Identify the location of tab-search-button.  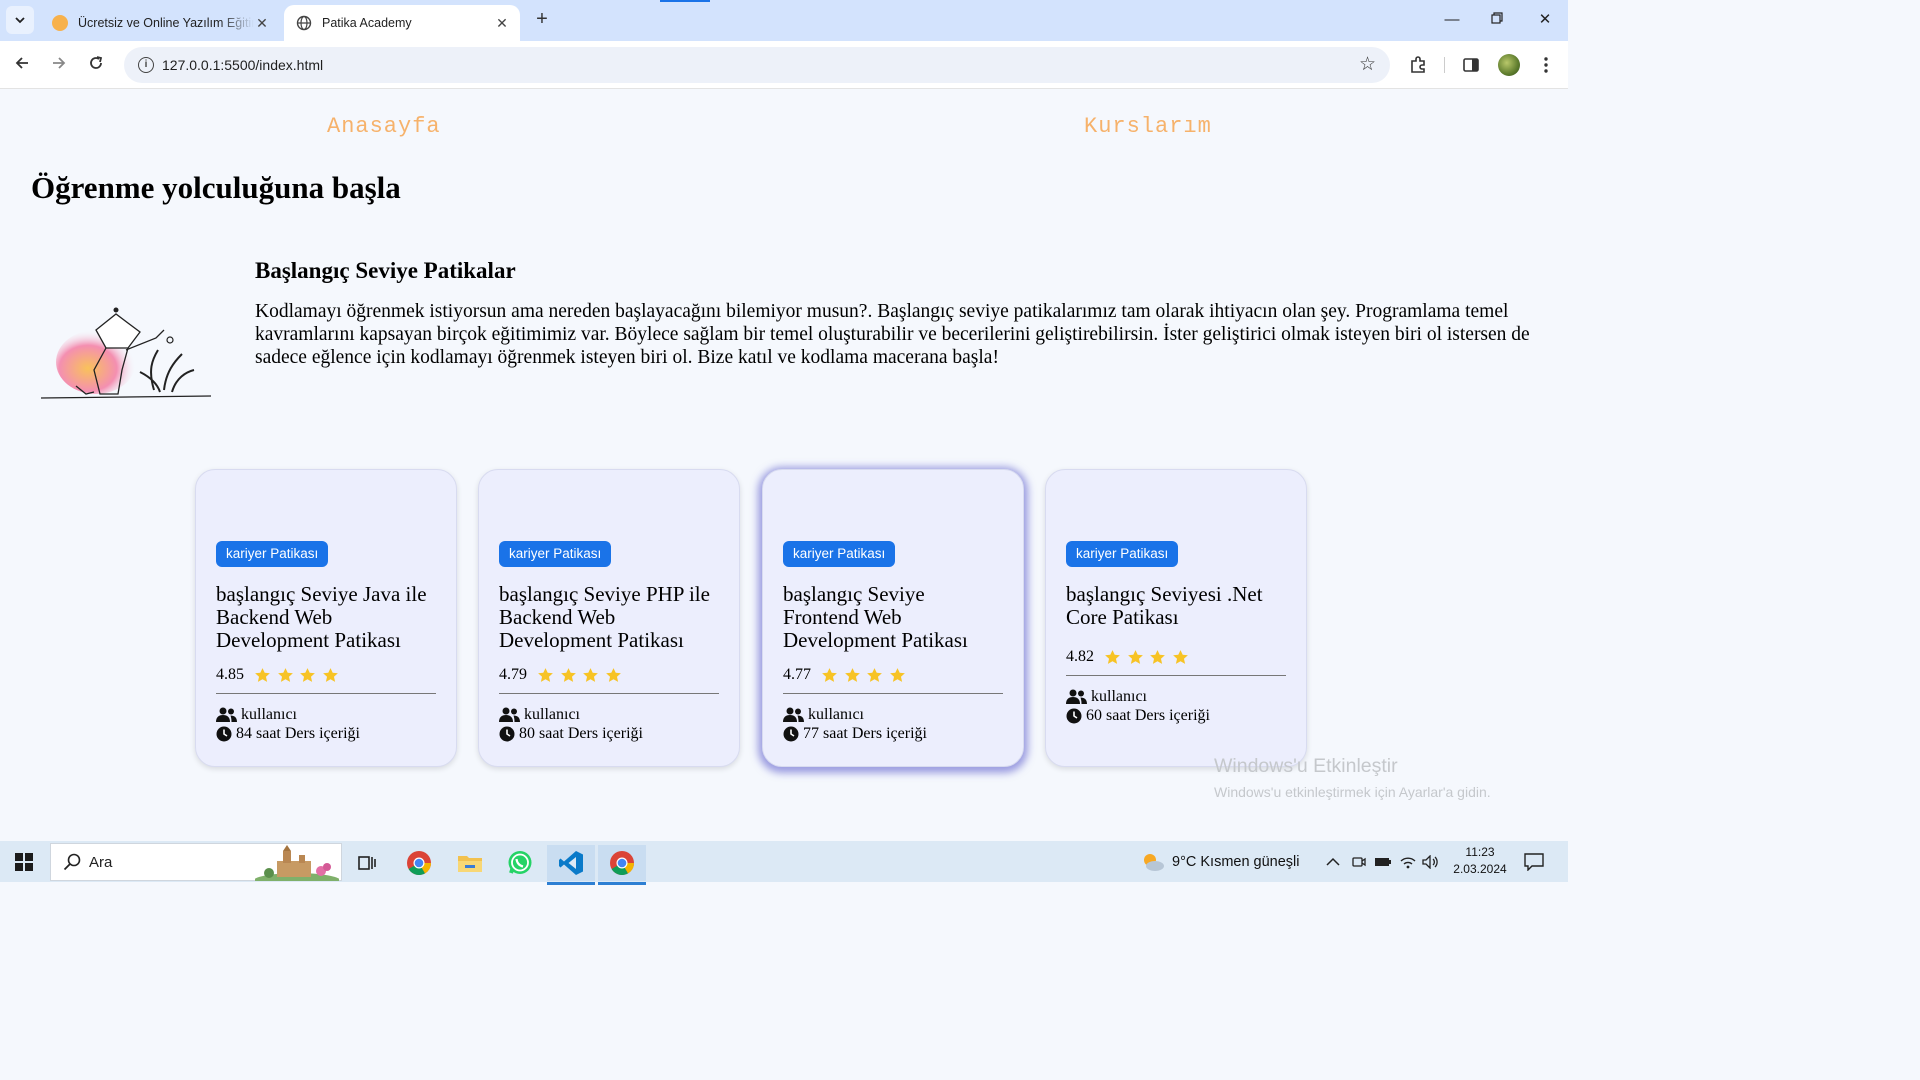
(20, 20).